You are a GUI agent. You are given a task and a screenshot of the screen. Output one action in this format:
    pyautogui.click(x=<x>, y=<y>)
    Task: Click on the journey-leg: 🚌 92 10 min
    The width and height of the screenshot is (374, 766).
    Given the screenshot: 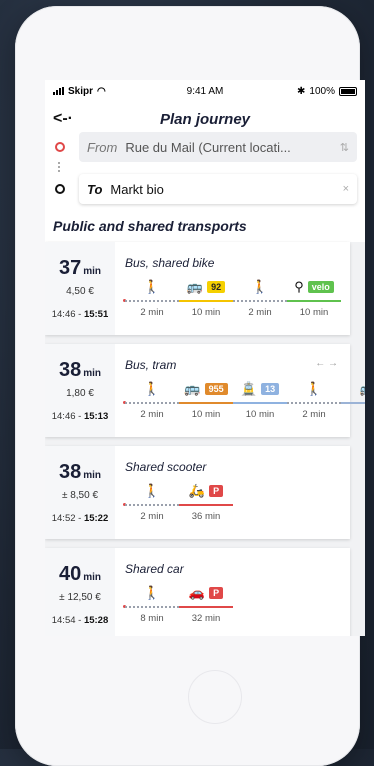 What is the action you would take?
    pyautogui.click(x=206, y=298)
    